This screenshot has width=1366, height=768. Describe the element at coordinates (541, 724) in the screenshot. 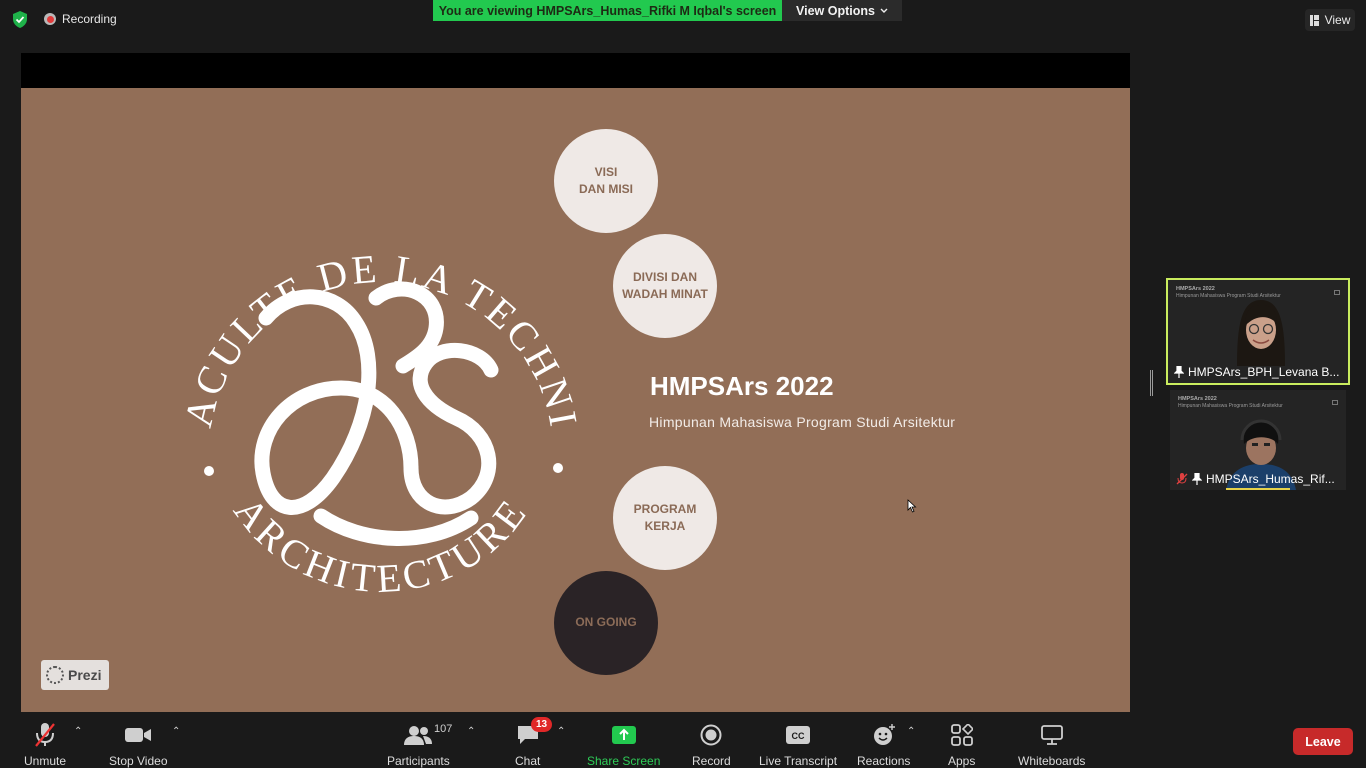

I see `chat-unread-badge: 13` at that location.